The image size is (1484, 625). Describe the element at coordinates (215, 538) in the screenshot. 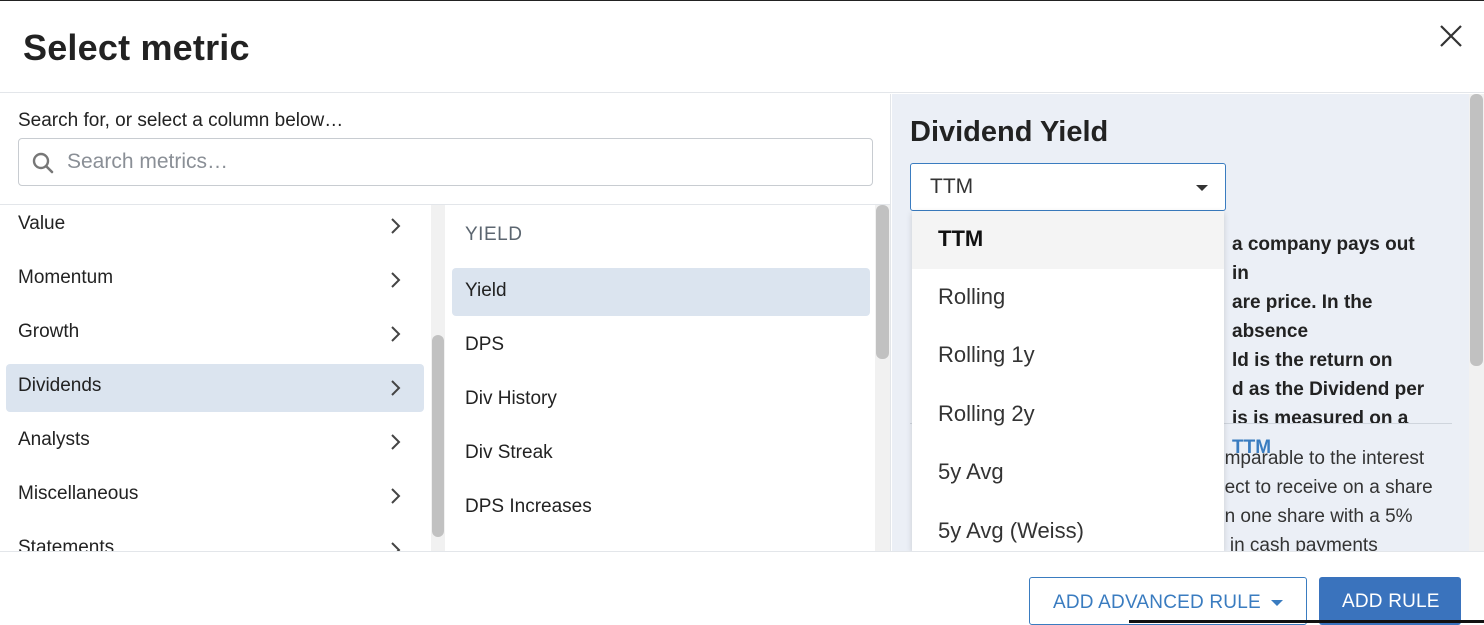

I see `category-item-statements: Statements` at that location.